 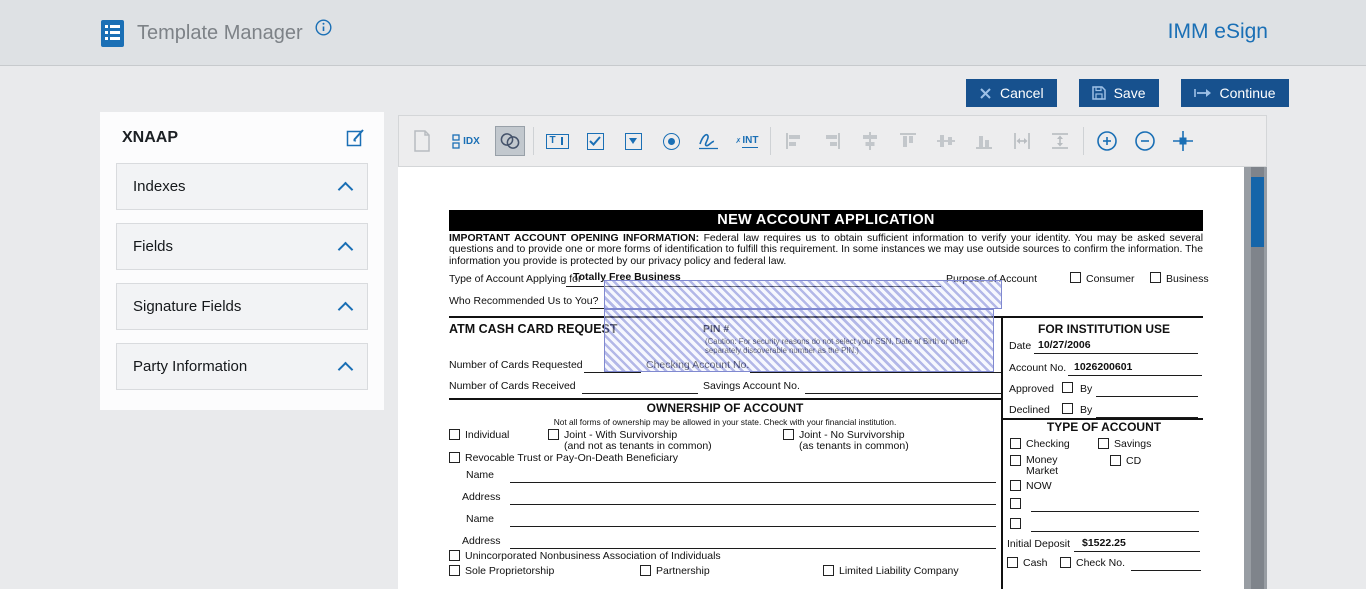 I want to click on template-manager-icon, so click(x=112, y=33).